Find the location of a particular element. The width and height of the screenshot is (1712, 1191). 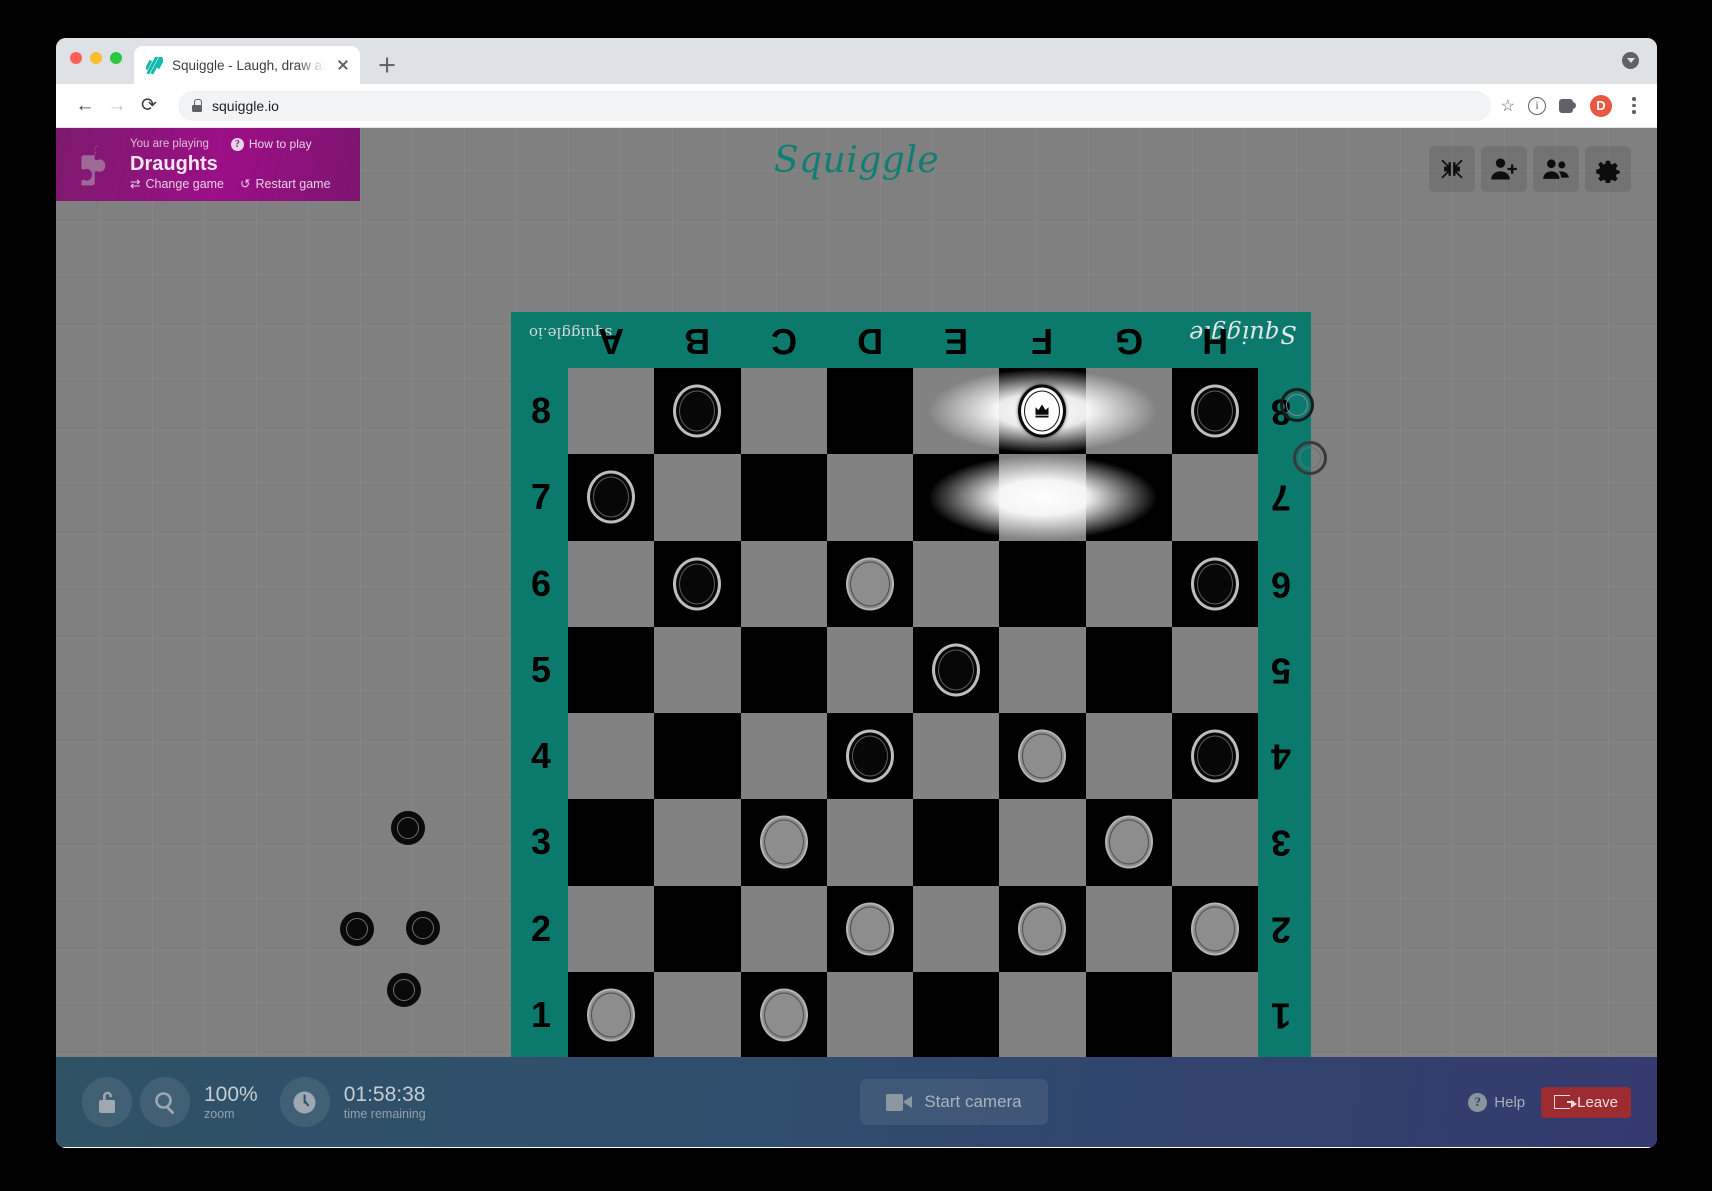

board-square-F7 is located at coordinates (1042, 497).